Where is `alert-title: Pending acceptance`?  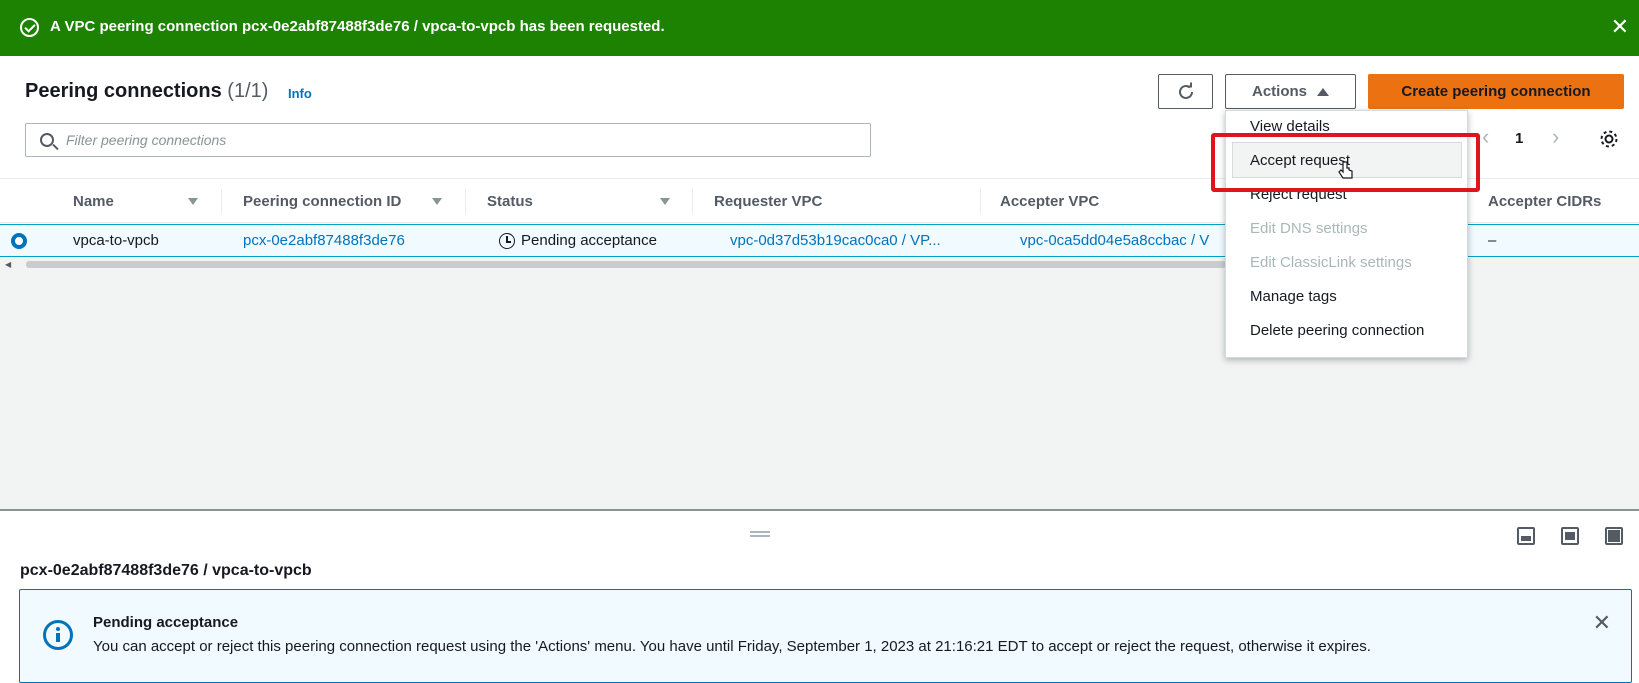 alert-title: Pending acceptance is located at coordinates (166, 622).